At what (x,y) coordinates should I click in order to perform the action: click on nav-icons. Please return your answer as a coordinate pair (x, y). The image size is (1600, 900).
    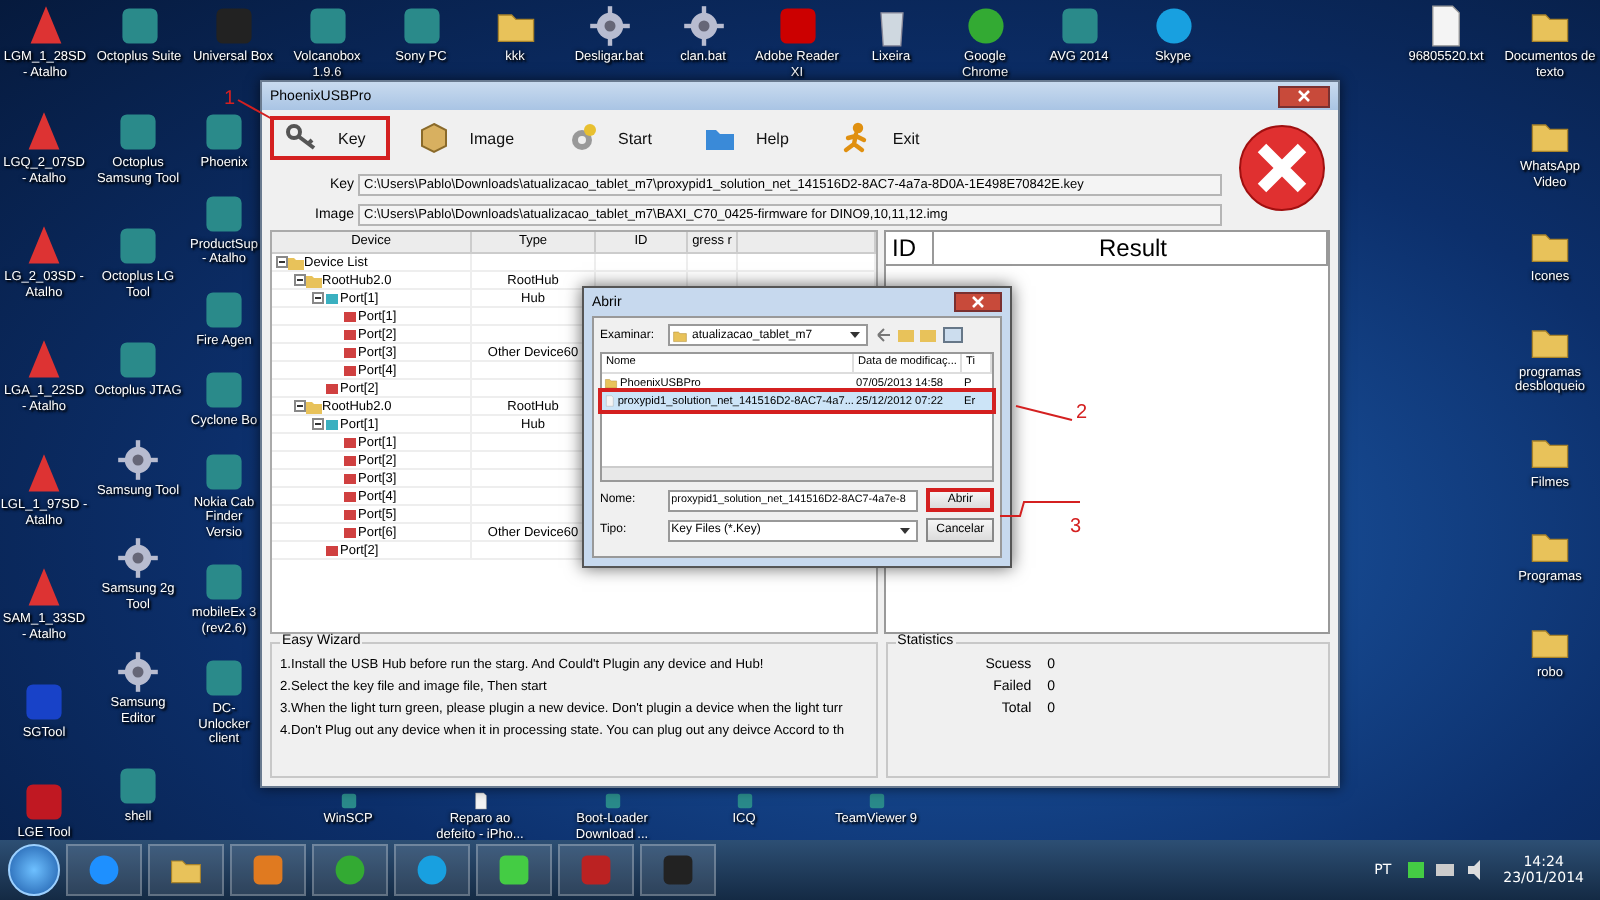
    Looking at the image, I should click on (920, 335).